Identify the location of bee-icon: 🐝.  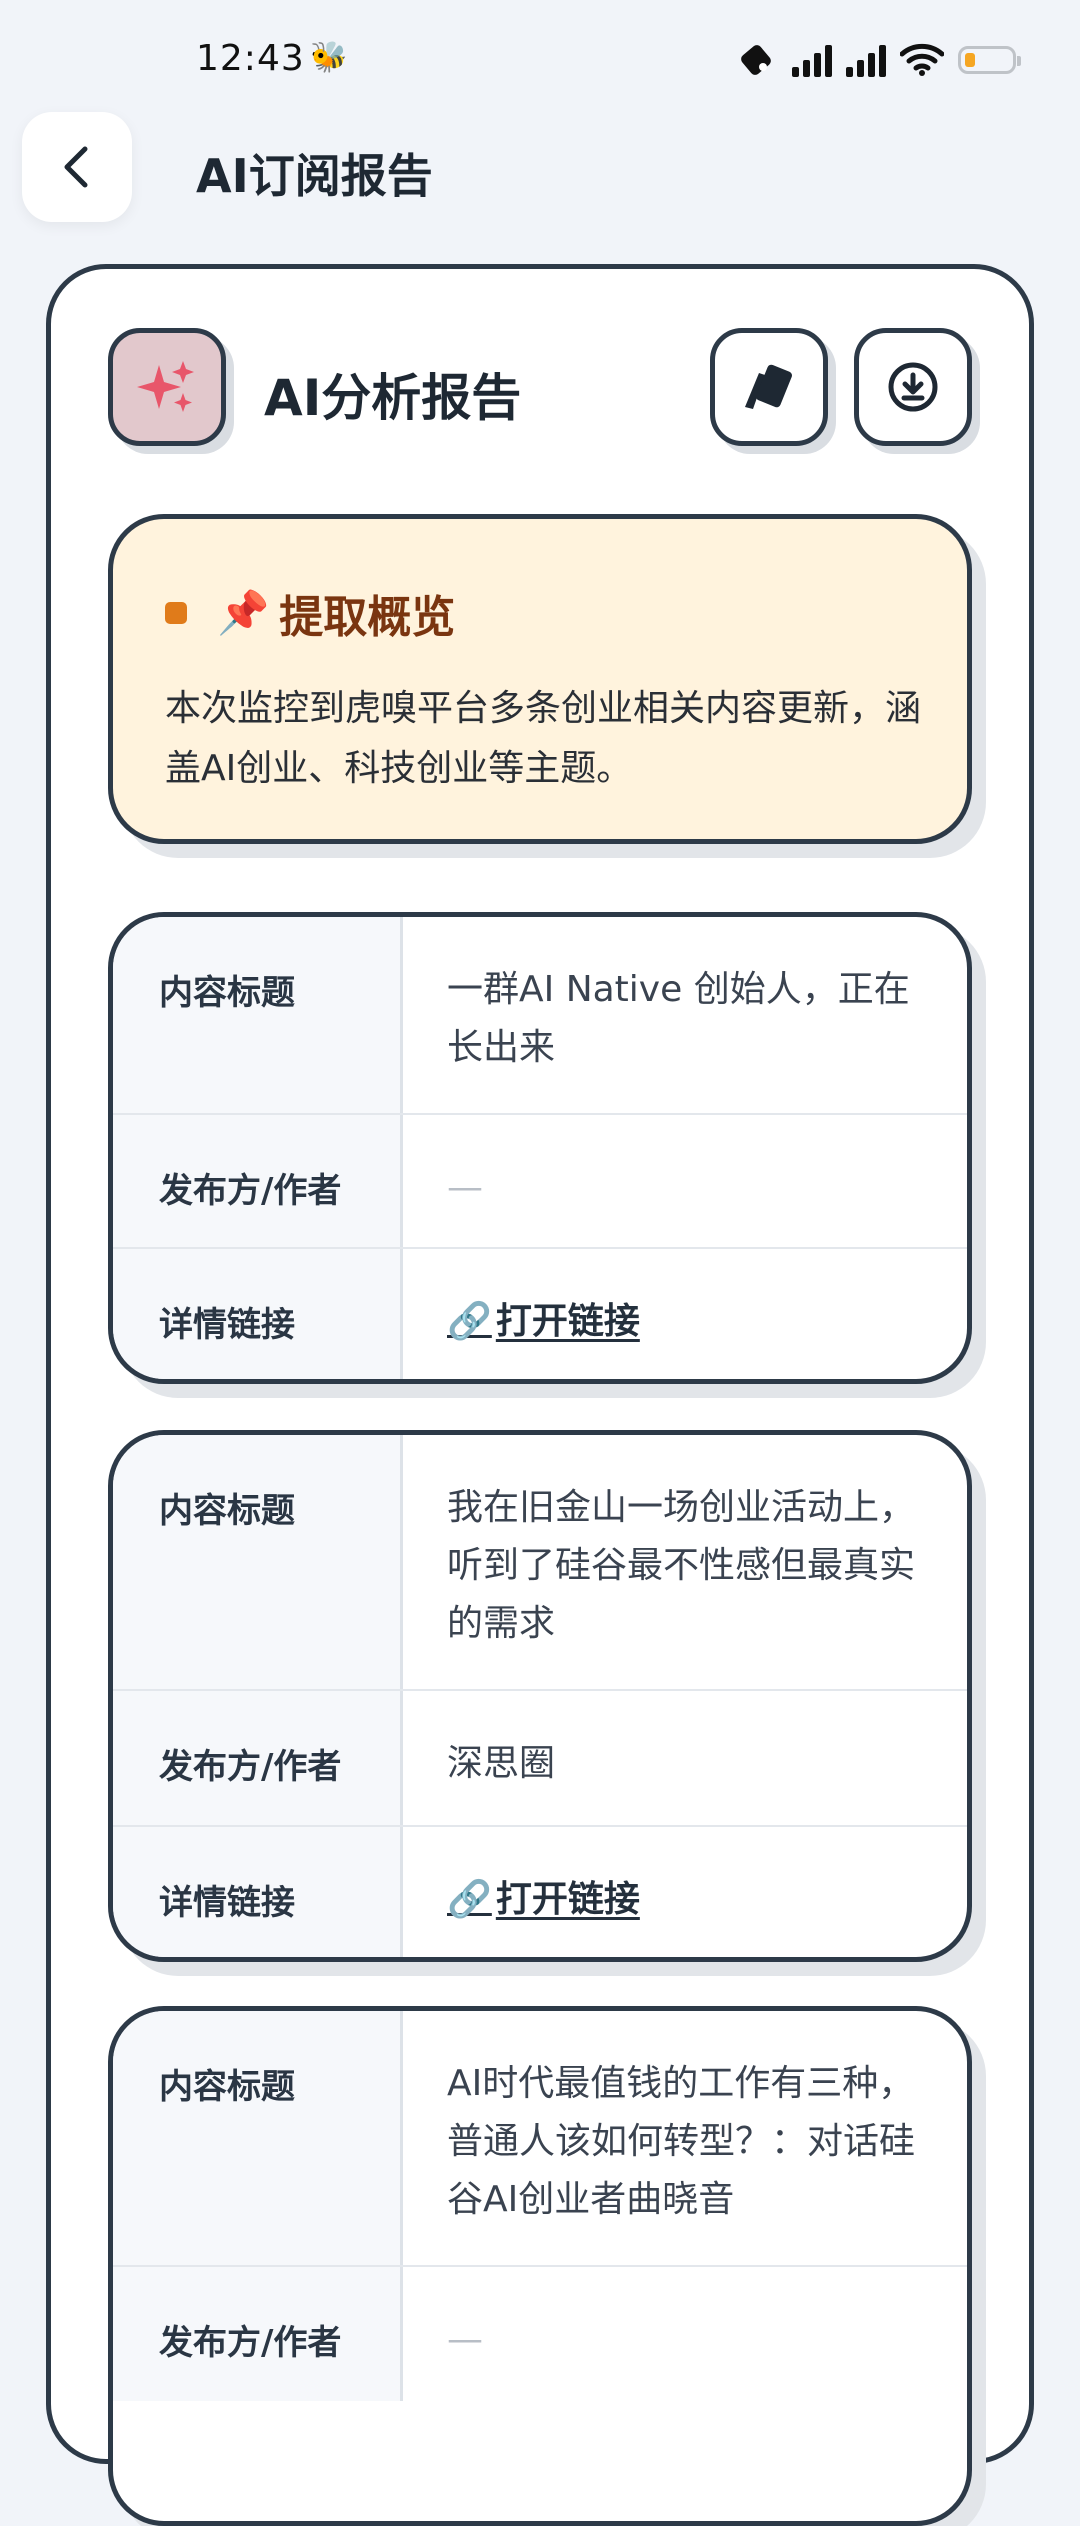
(329, 57).